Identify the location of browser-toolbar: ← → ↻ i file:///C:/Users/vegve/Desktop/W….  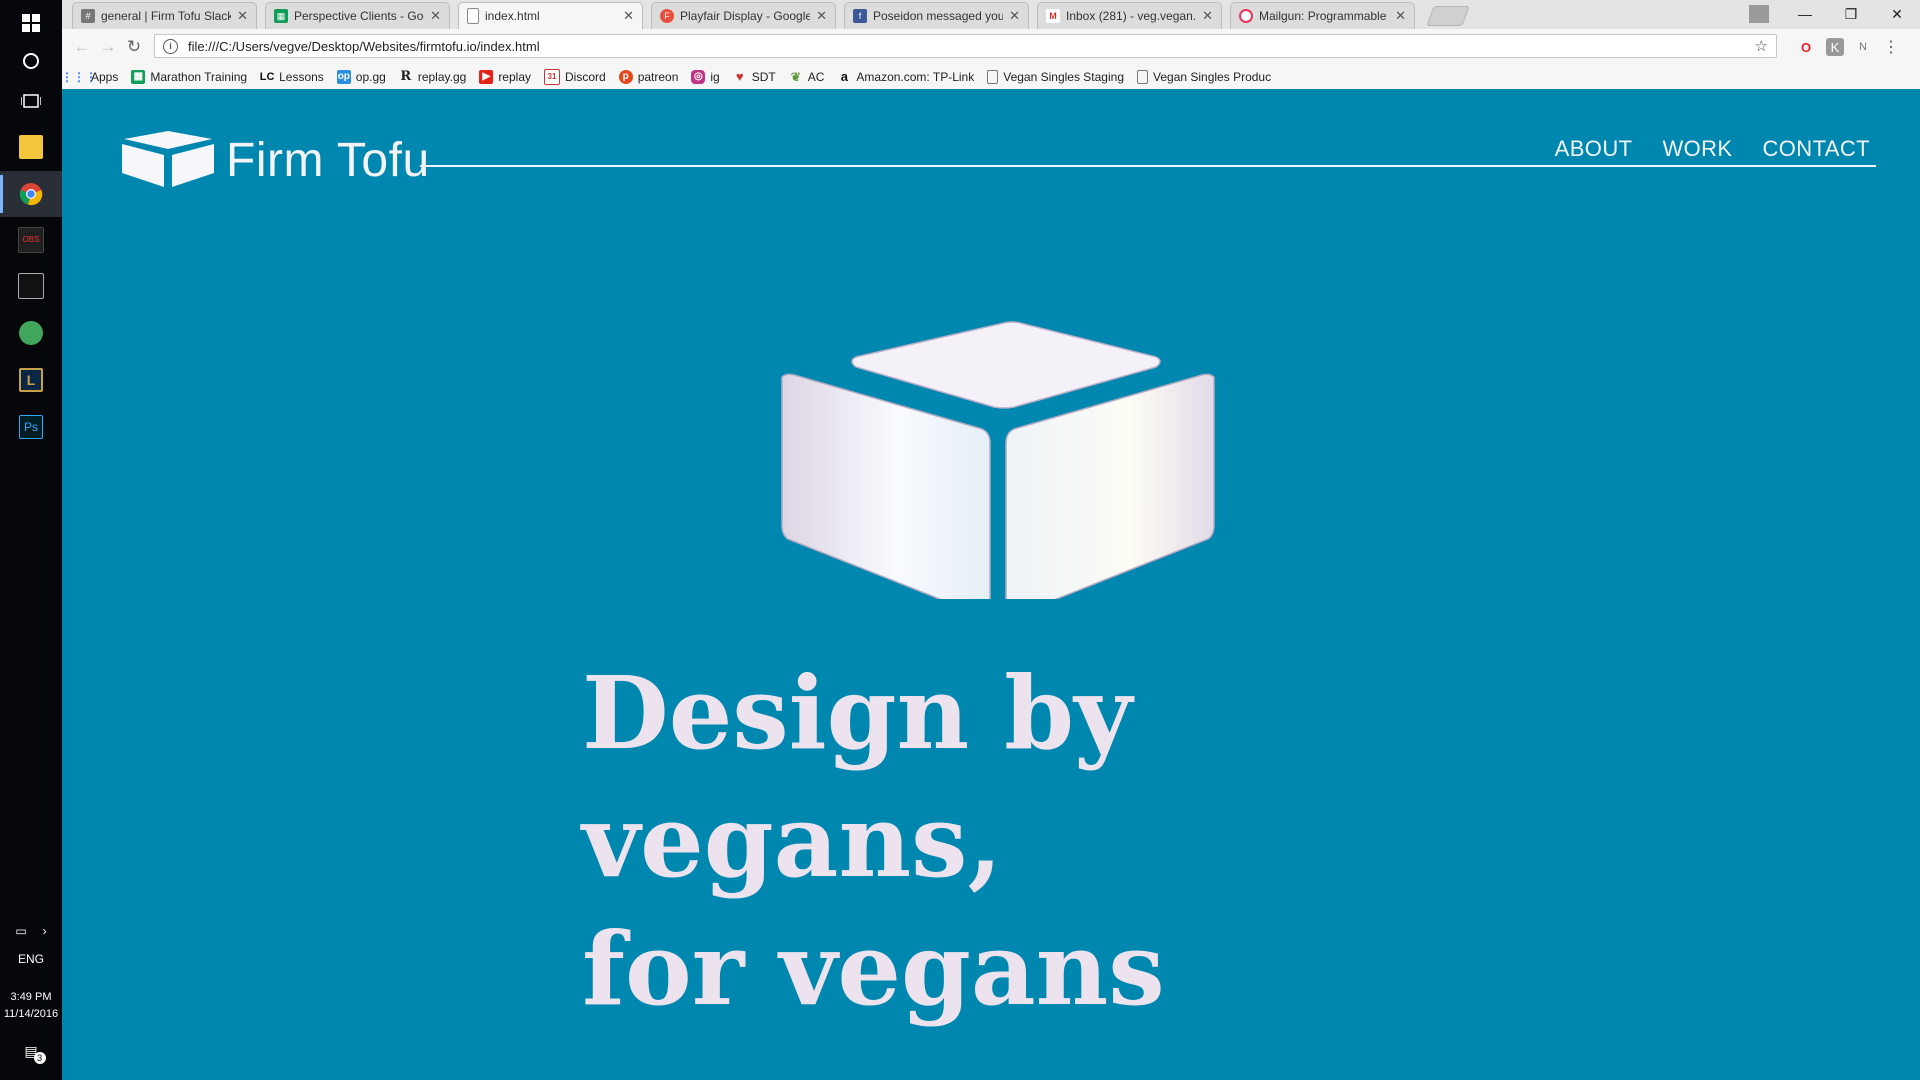
(991, 46).